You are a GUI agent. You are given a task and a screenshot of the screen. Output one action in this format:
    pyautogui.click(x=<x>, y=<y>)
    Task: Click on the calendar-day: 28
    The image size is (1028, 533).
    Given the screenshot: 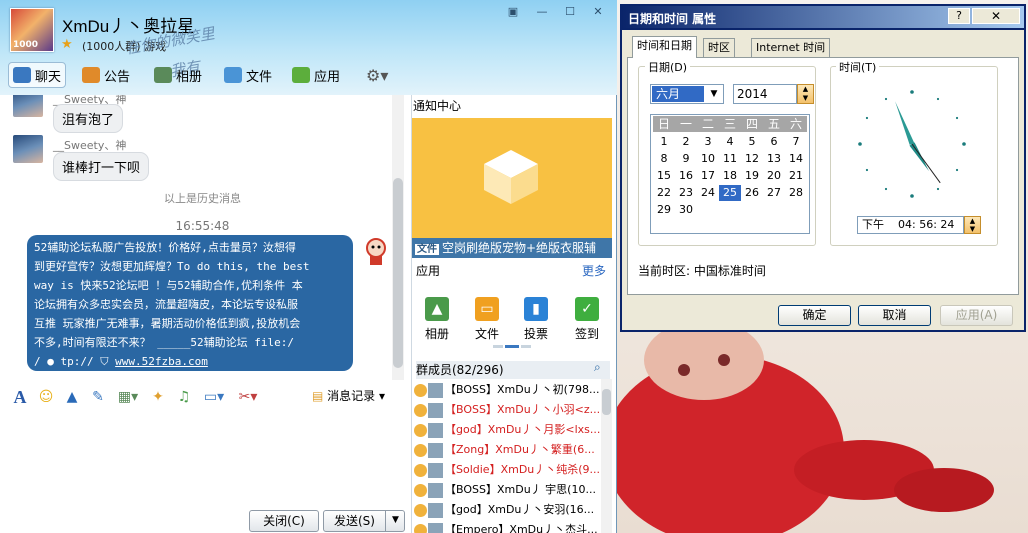 What is the action you would take?
    pyautogui.click(x=796, y=193)
    